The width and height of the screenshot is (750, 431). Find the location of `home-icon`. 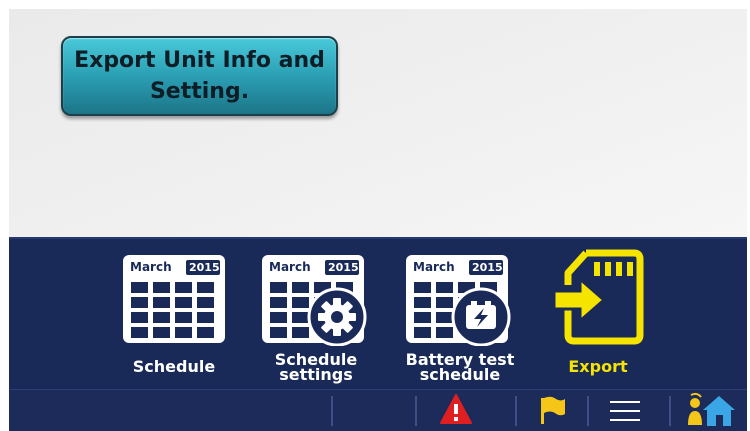

home-icon is located at coordinates (712, 411).